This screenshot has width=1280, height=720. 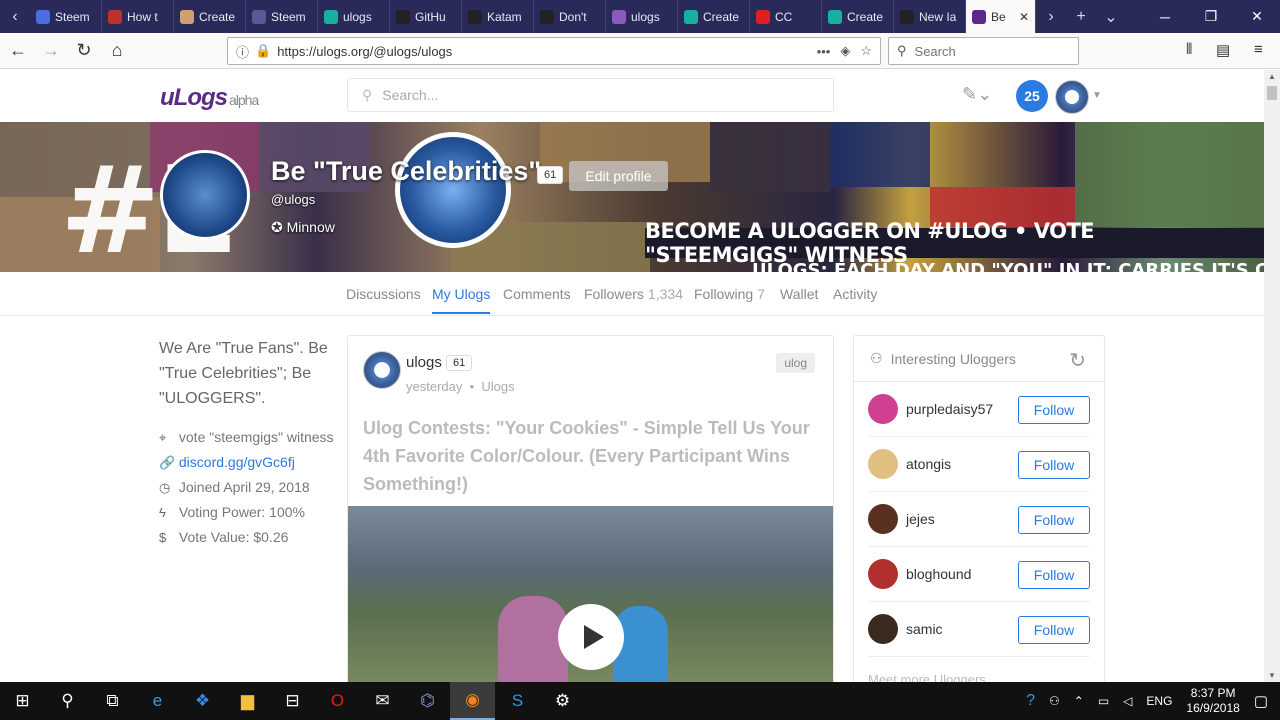 What do you see at coordinates (157, 701) in the screenshot?
I see `edge-icon: e` at bounding box center [157, 701].